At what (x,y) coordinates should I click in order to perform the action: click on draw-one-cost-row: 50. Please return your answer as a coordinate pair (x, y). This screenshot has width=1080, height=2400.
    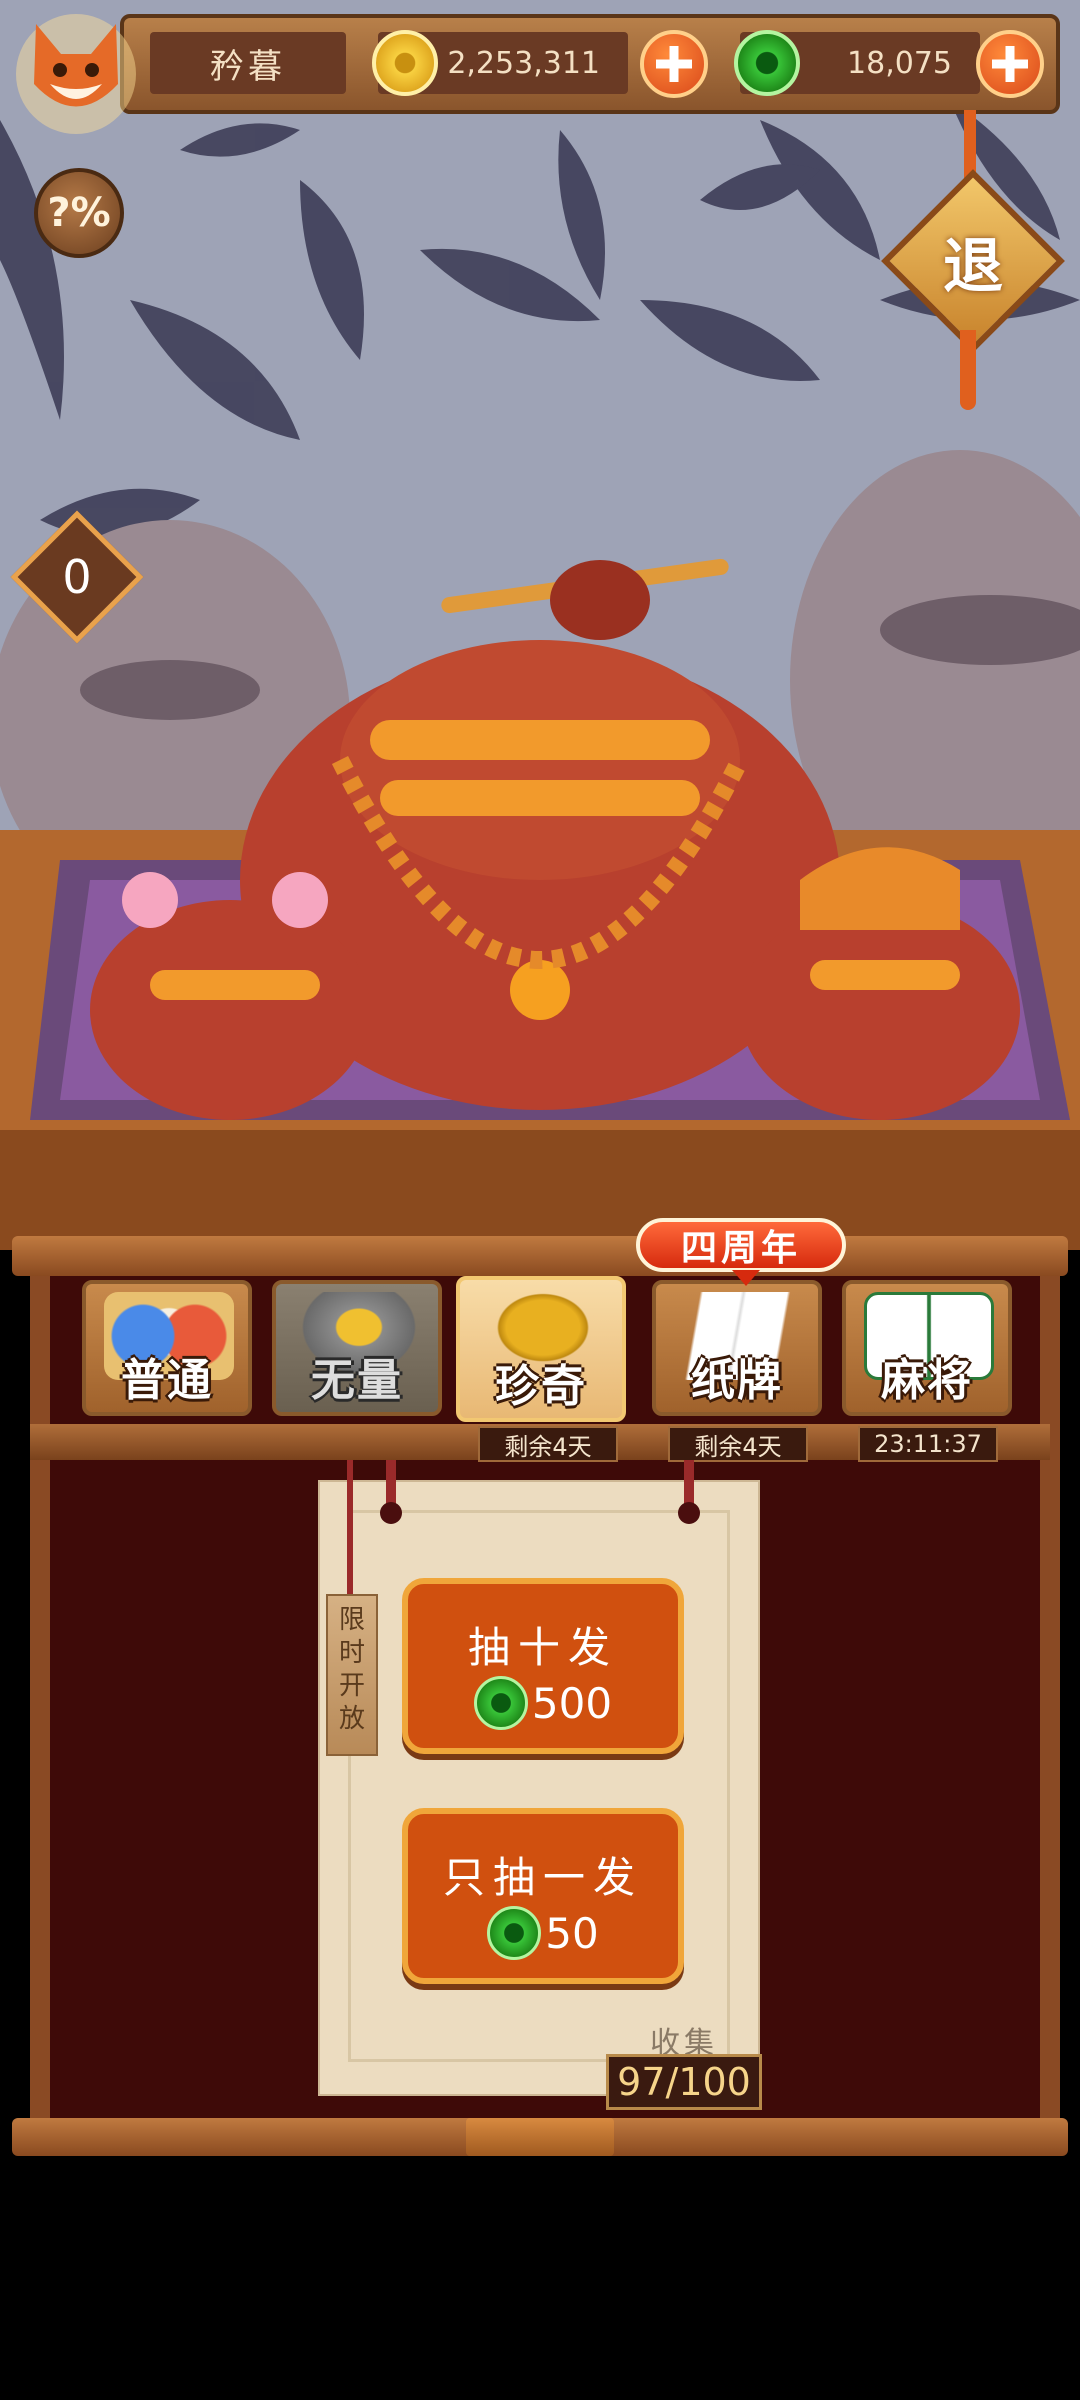
    Looking at the image, I should click on (543, 1933).